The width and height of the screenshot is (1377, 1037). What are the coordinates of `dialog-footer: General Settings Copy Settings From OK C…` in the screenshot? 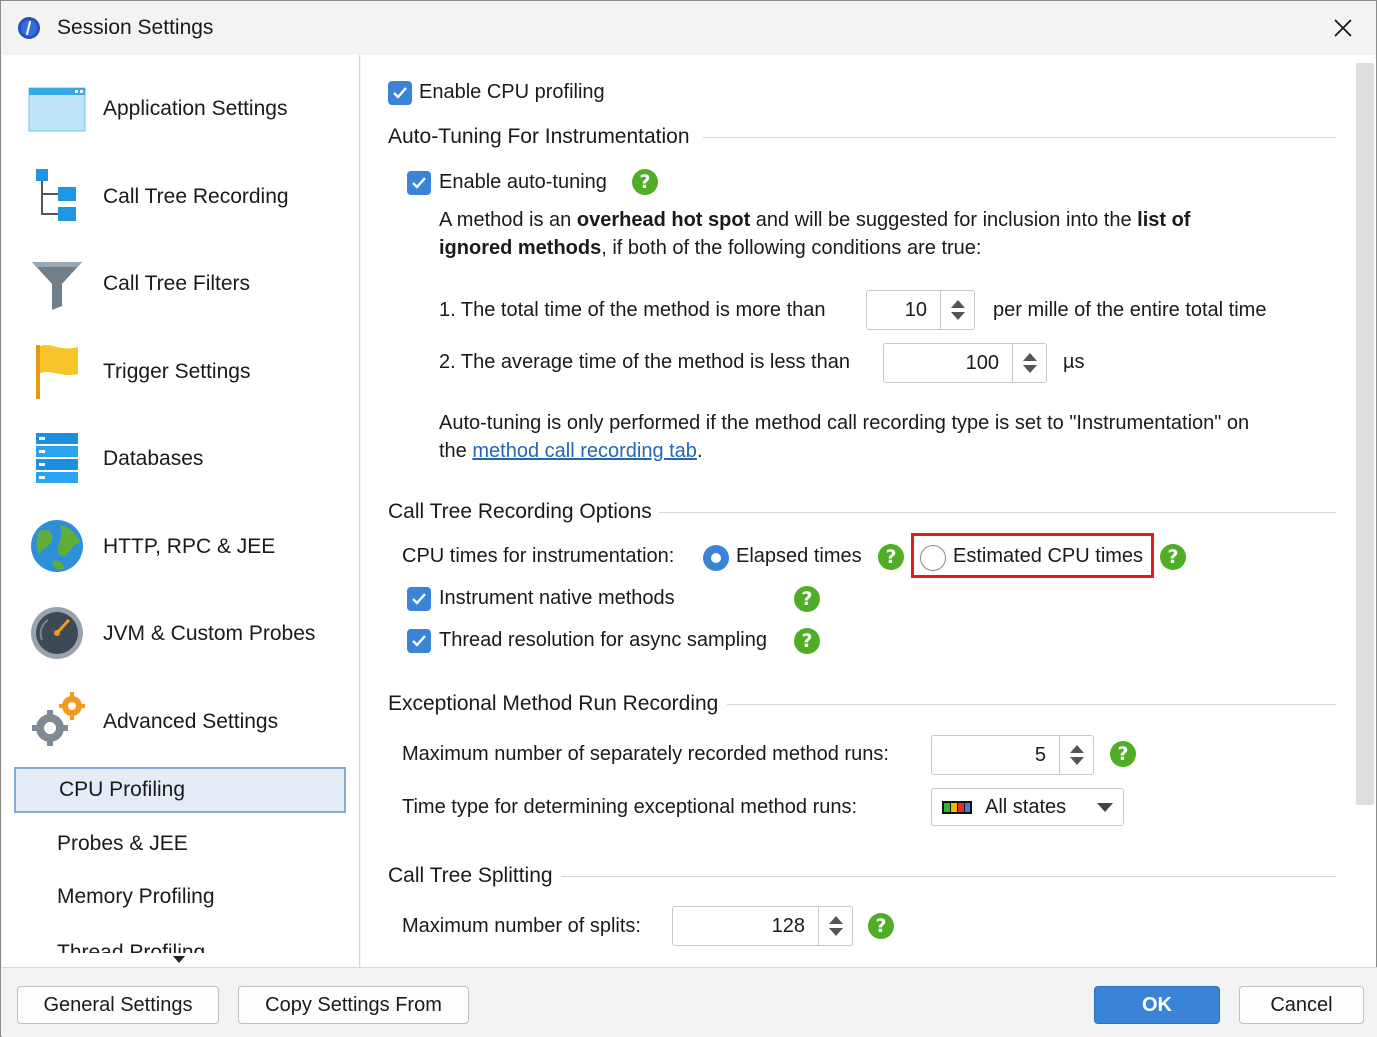 It's located at (689, 1002).